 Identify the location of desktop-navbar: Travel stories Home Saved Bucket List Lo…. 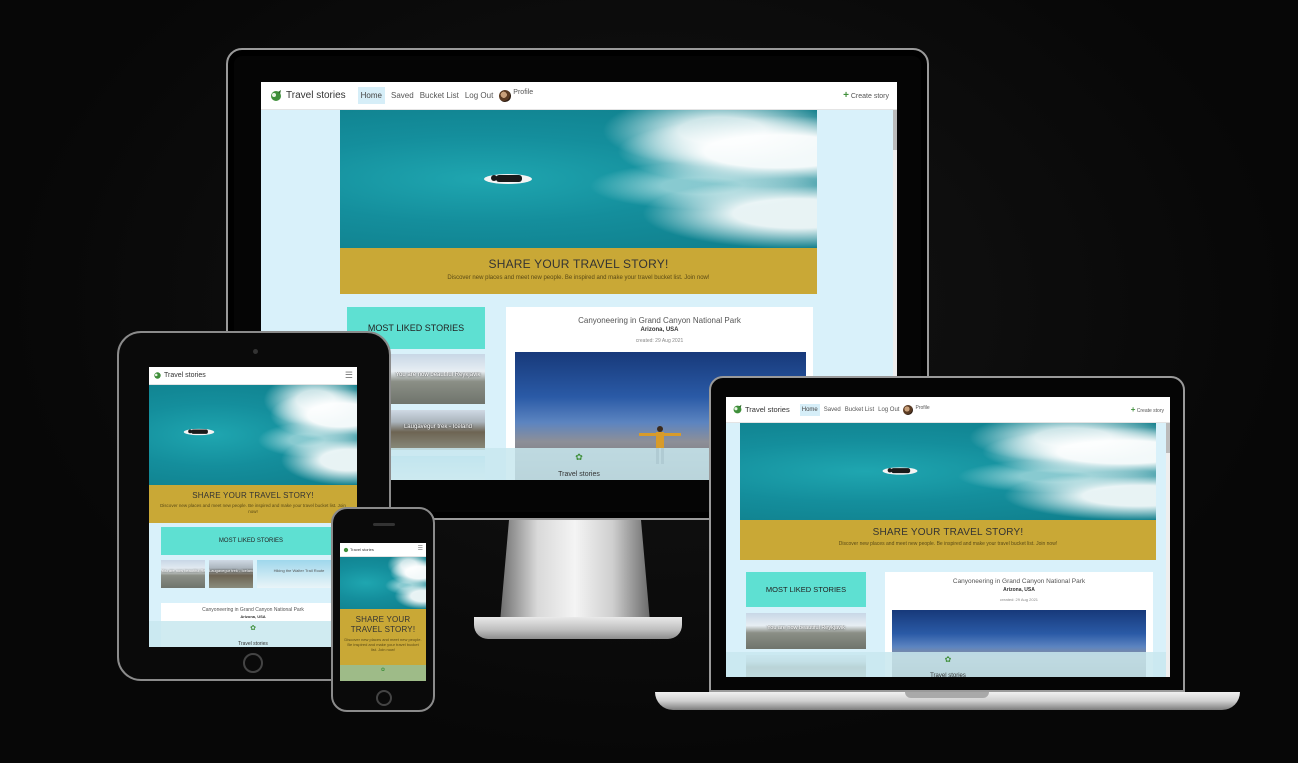
(579, 96).